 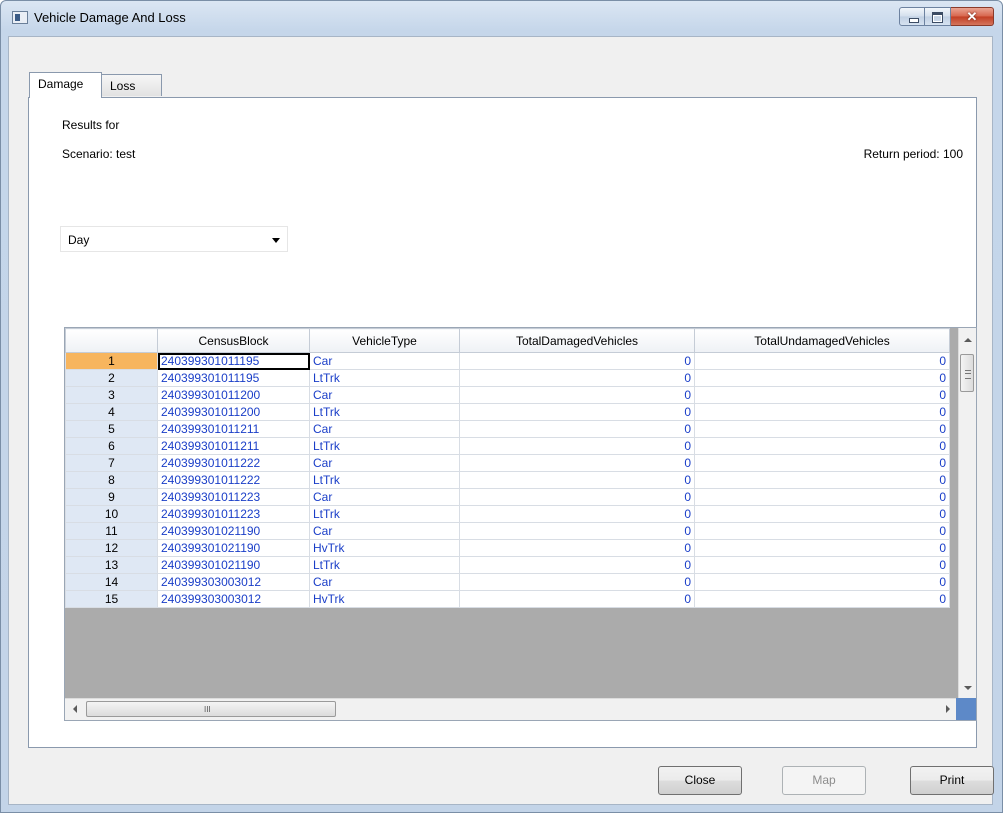 What do you see at coordinates (824, 780) in the screenshot?
I see `map-button: Map` at bounding box center [824, 780].